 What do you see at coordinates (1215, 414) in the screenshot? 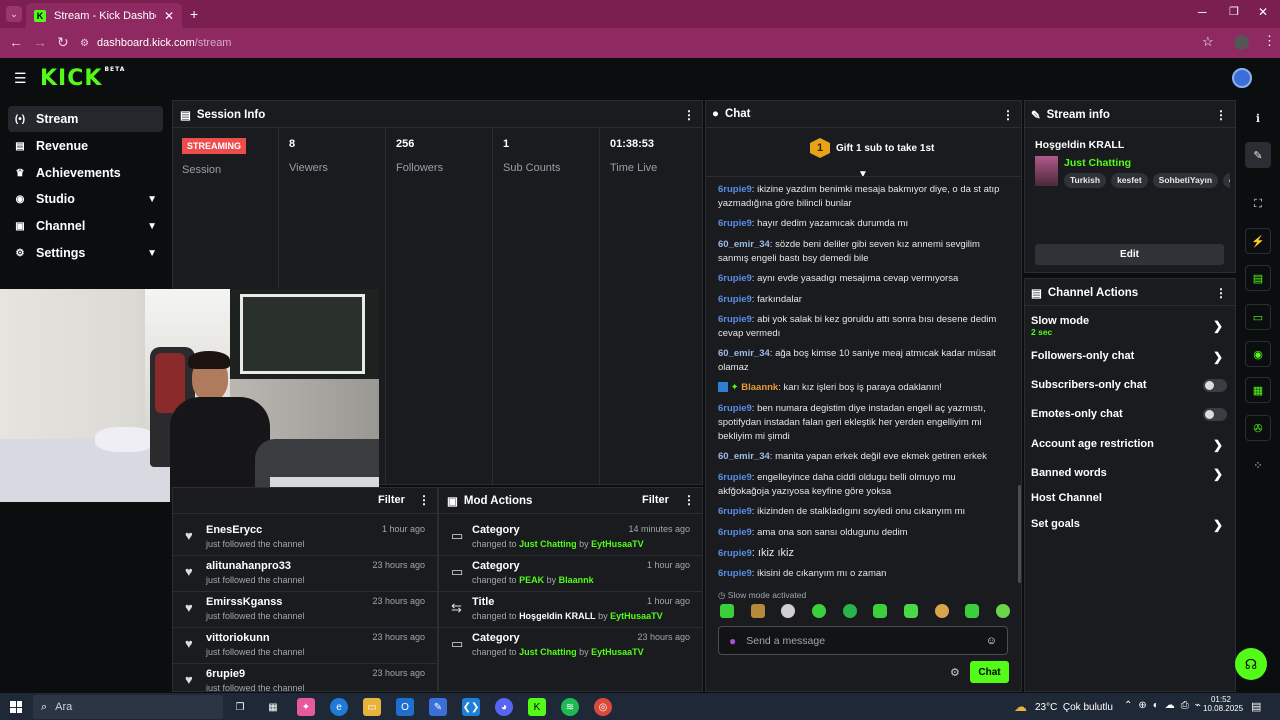
I see `emotes-only-toggle` at bounding box center [1215, 414].